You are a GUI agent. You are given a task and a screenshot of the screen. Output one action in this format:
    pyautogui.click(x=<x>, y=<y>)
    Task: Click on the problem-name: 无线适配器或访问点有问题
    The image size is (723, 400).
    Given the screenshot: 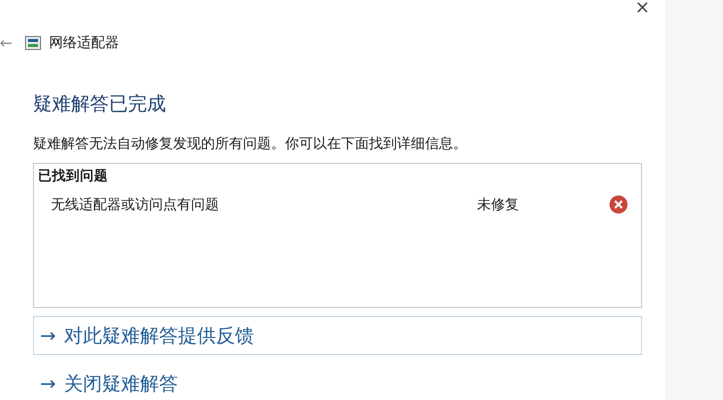 What is the action you would take?
    pyautogui.click(x=135, y=205)
    